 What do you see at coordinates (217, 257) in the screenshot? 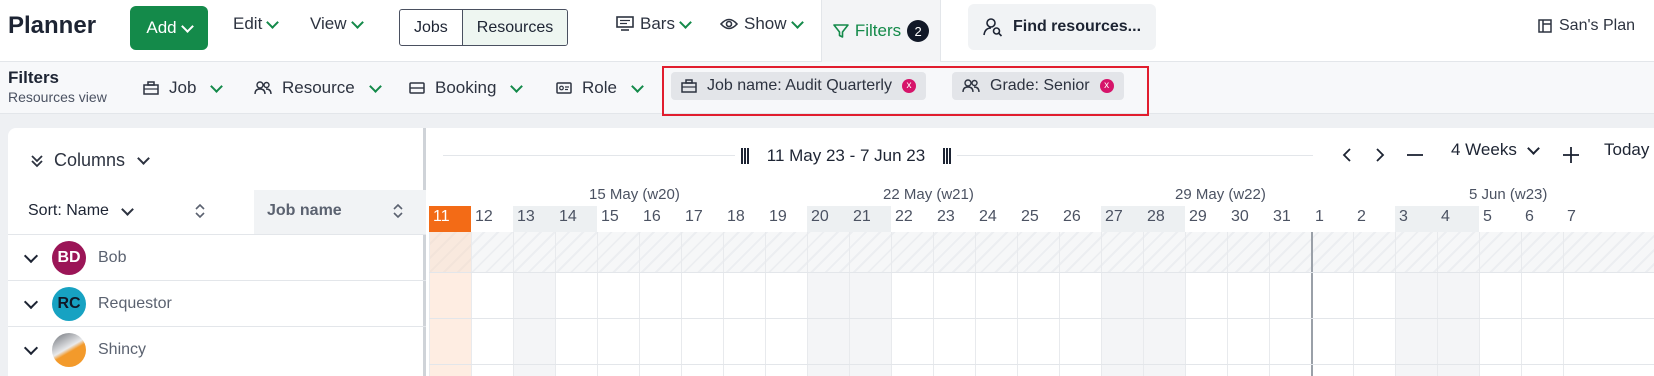
I see `resource-row: BD Bob` at bounding box center [217, 257].